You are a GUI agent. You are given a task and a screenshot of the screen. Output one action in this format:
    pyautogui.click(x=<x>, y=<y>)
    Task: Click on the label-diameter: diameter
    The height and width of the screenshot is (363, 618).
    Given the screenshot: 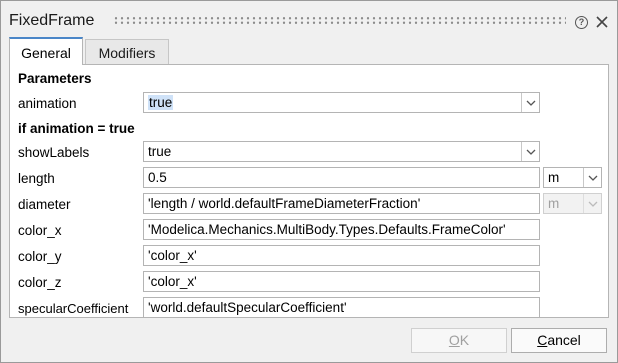 What is the action you would take?
    pyautogui.click(x=44, y=204)
    